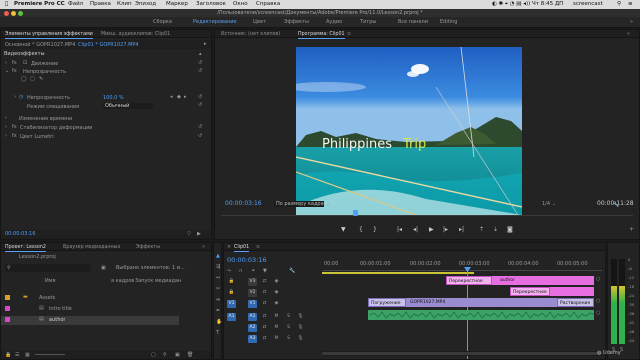  I want to click on go-to-in-icon: |◂, so click(399, 229).